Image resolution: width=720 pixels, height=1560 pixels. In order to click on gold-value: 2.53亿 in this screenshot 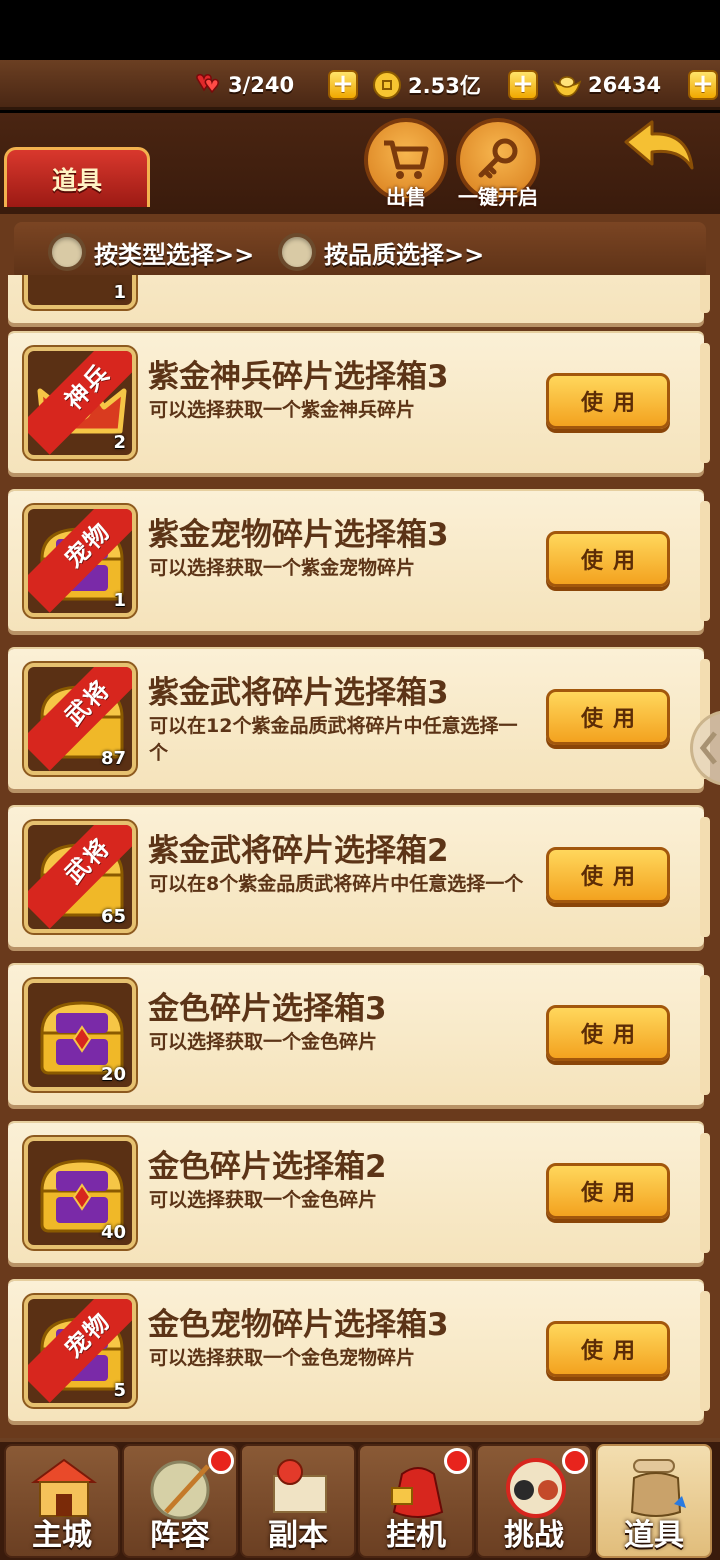, I will do `click(444, 86)`.